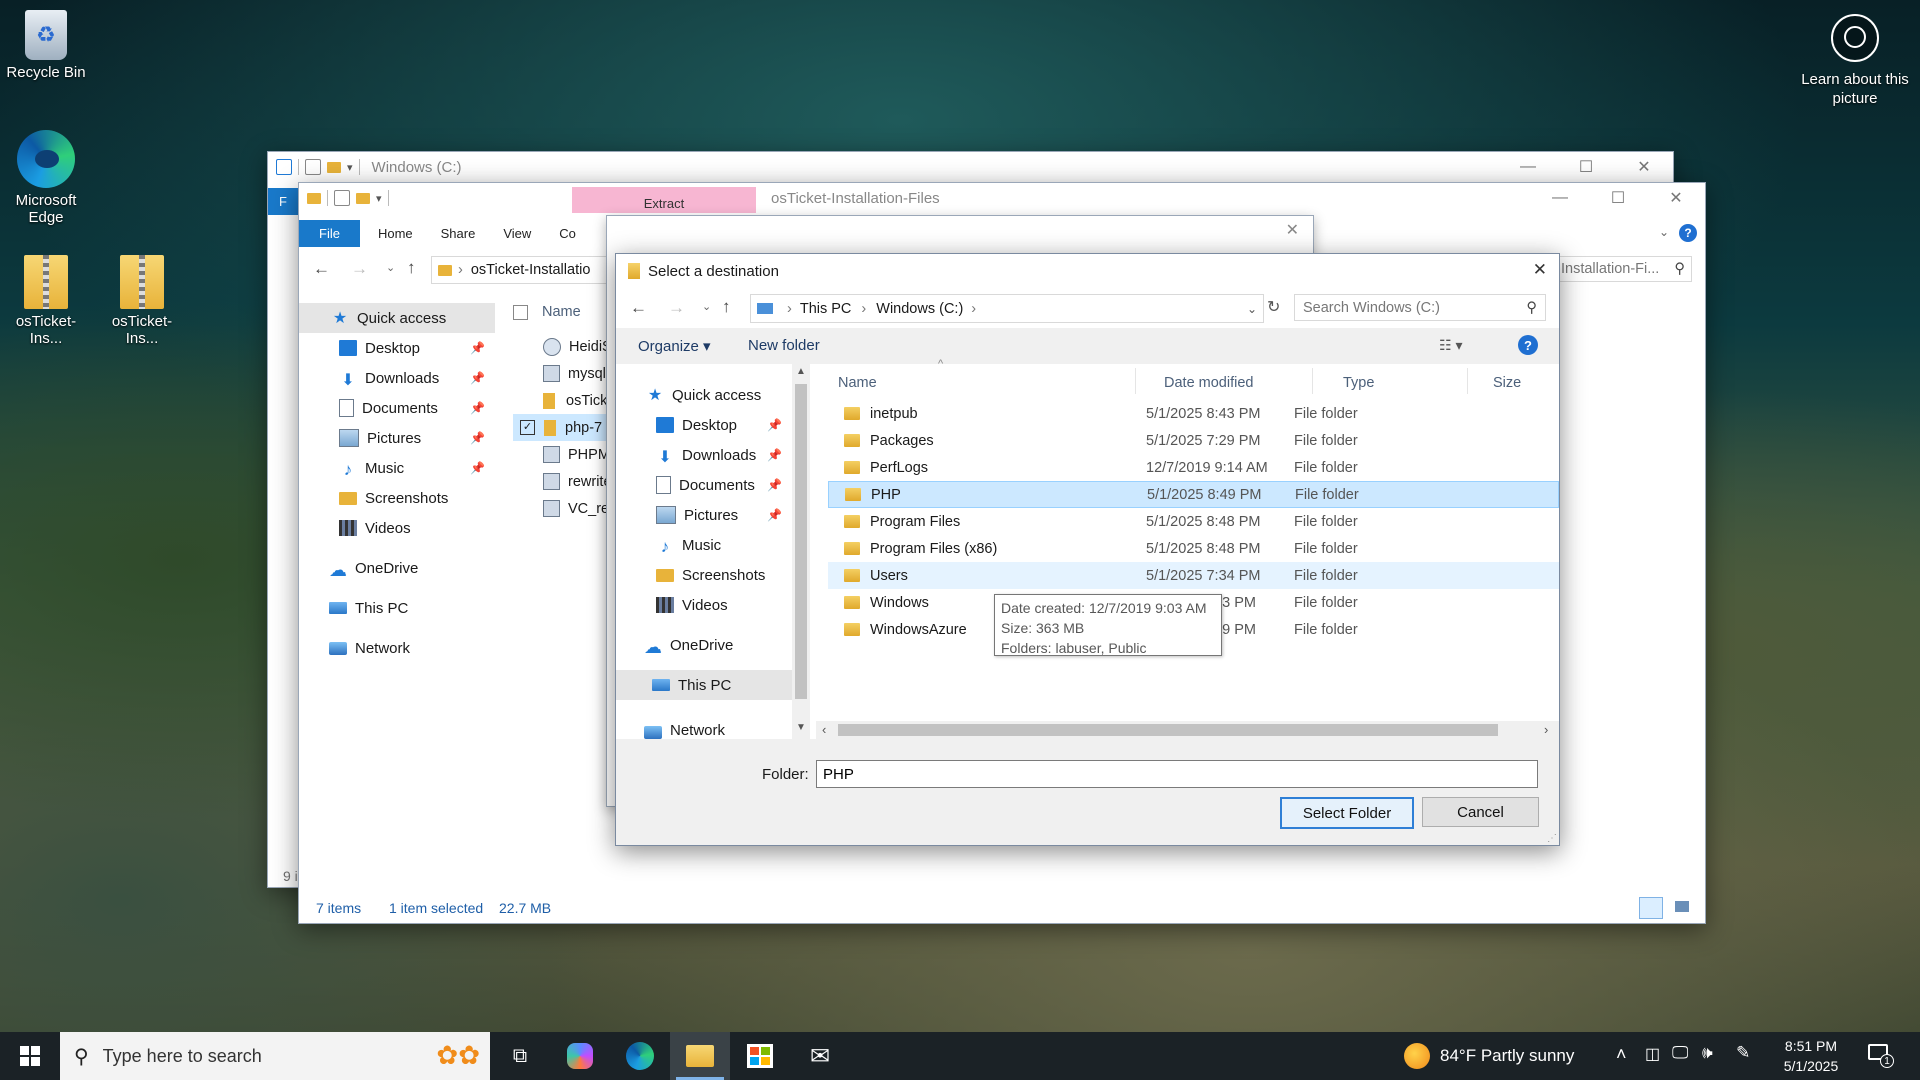 This screenshot has height=1080, width=1920. Describe the element at coordinates (576, 508) in the screenshot. I see `file-row: VC_re` at that location.